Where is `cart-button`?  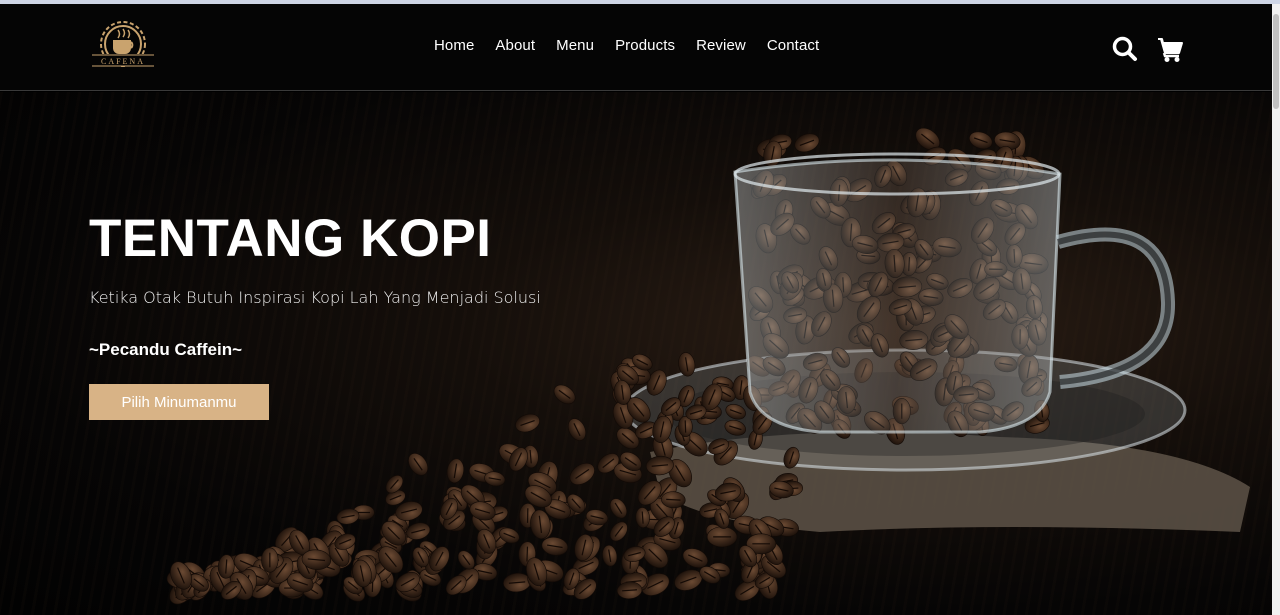
cart-button is located at coordinates (1171, 49).